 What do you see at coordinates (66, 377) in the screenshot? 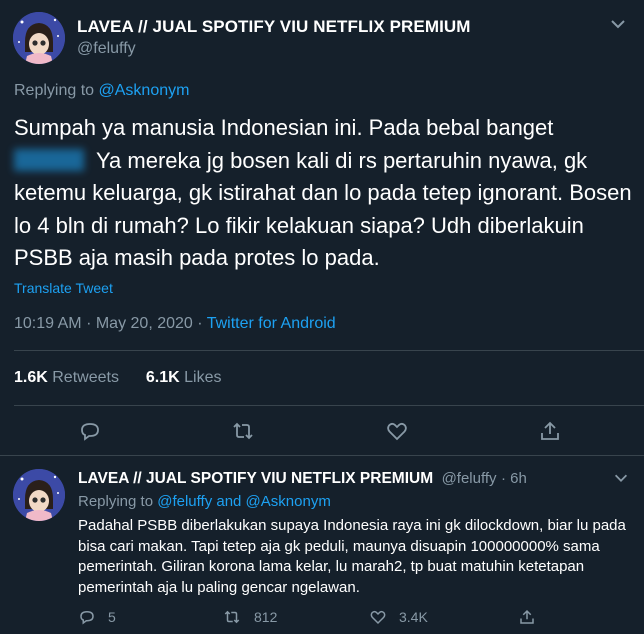
I see `retweets-stat: 1.6K Retweets` at bounding box center [66, 377].